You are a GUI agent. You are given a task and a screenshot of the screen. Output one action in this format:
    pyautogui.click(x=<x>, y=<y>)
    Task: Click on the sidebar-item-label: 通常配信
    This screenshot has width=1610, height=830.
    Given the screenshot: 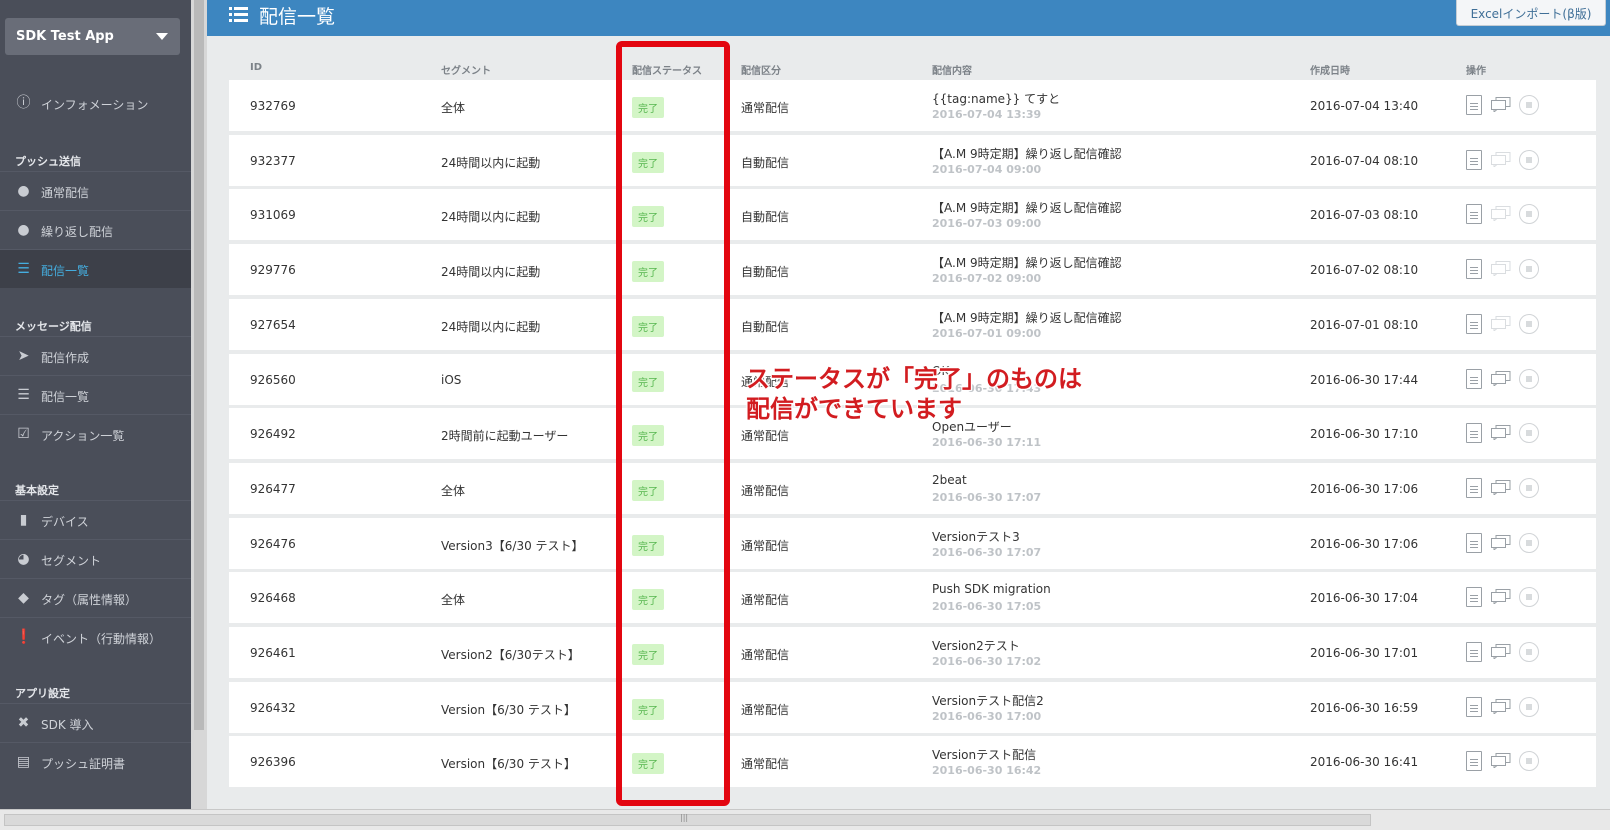 What is the action you would take?
    pyautogui.click(x=65, y=193)
    